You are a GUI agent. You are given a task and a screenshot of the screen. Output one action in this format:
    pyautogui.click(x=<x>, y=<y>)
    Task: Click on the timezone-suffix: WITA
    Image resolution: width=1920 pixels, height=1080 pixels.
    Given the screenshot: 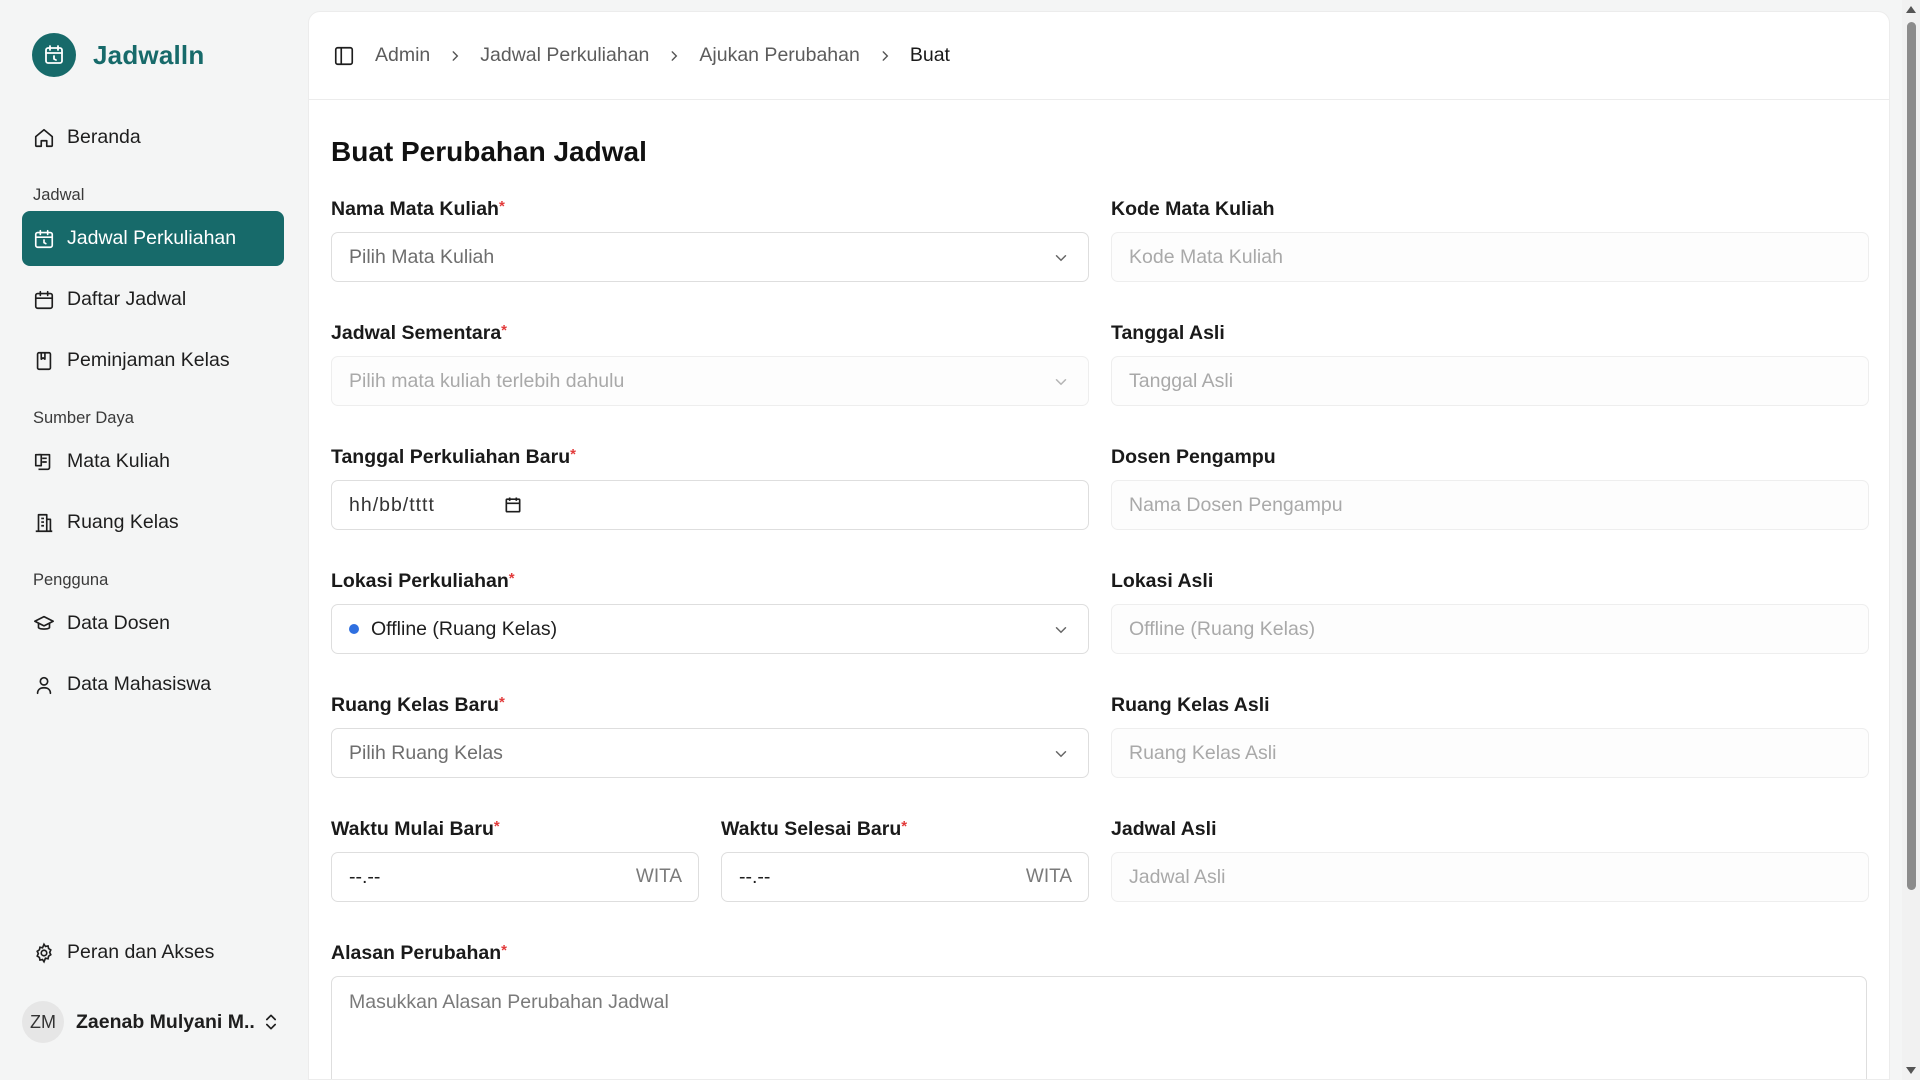 What is the action you would take?
    pyautogui.click(x=1048, y=876)
    